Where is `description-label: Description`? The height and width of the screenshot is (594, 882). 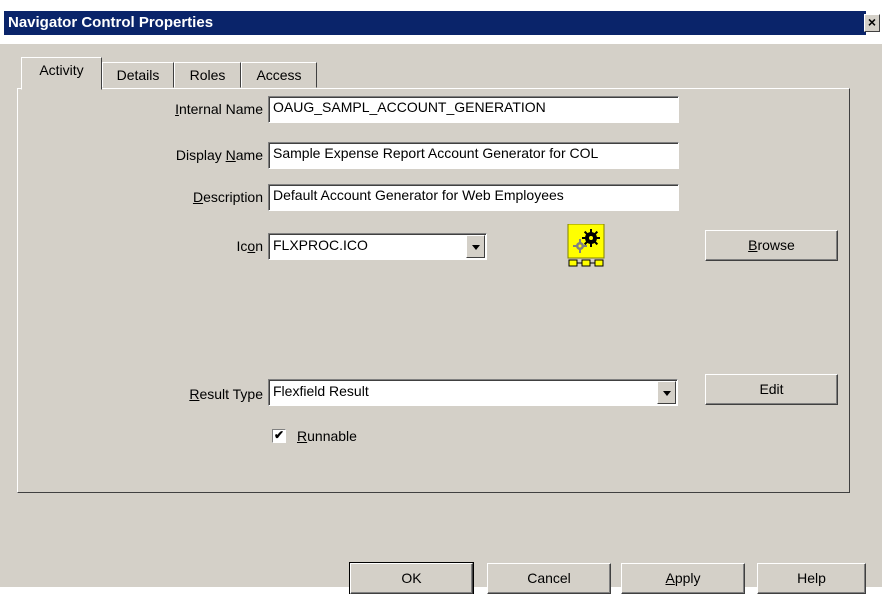 description-label: Description is located at coordinates (227, 197).